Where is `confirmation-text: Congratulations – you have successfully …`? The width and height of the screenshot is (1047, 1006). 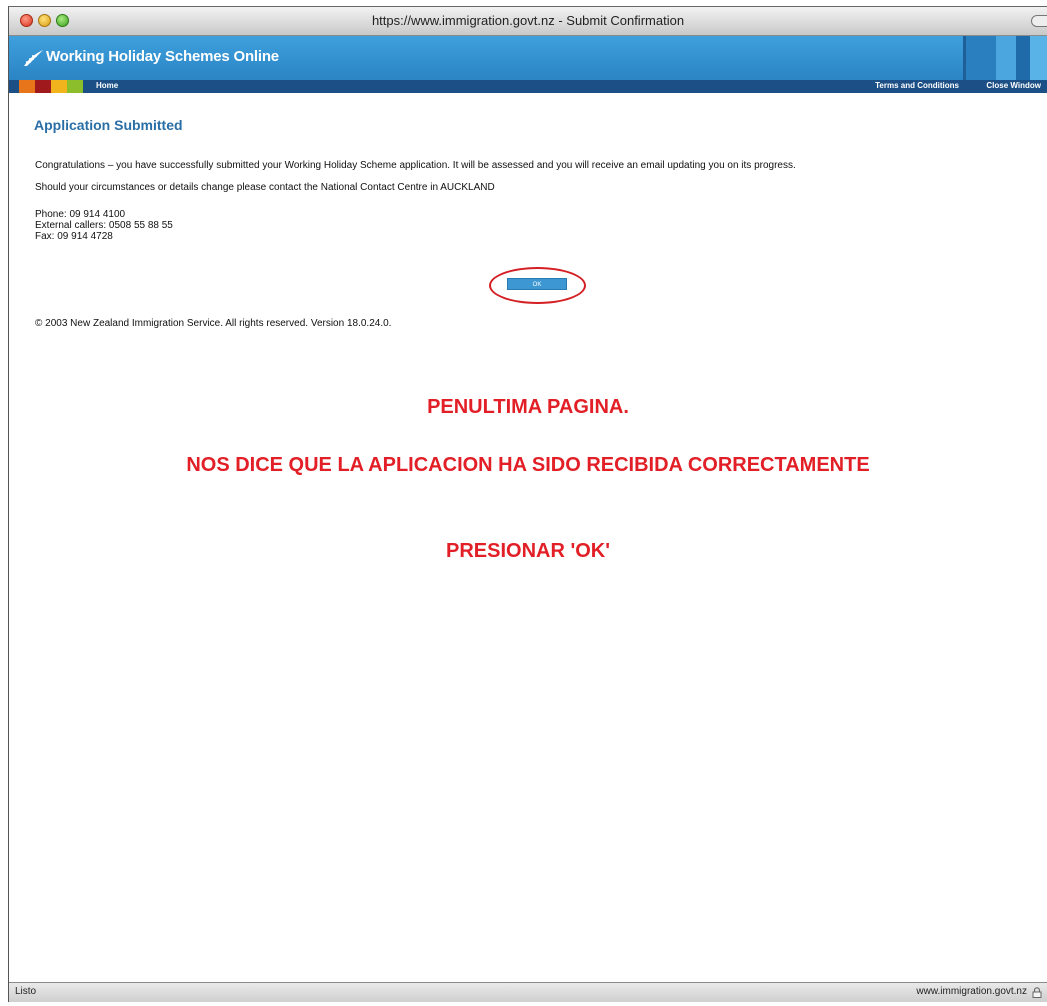
confirmation-text: Congratulations – you have successfully … is located at coordinates (415, 165).